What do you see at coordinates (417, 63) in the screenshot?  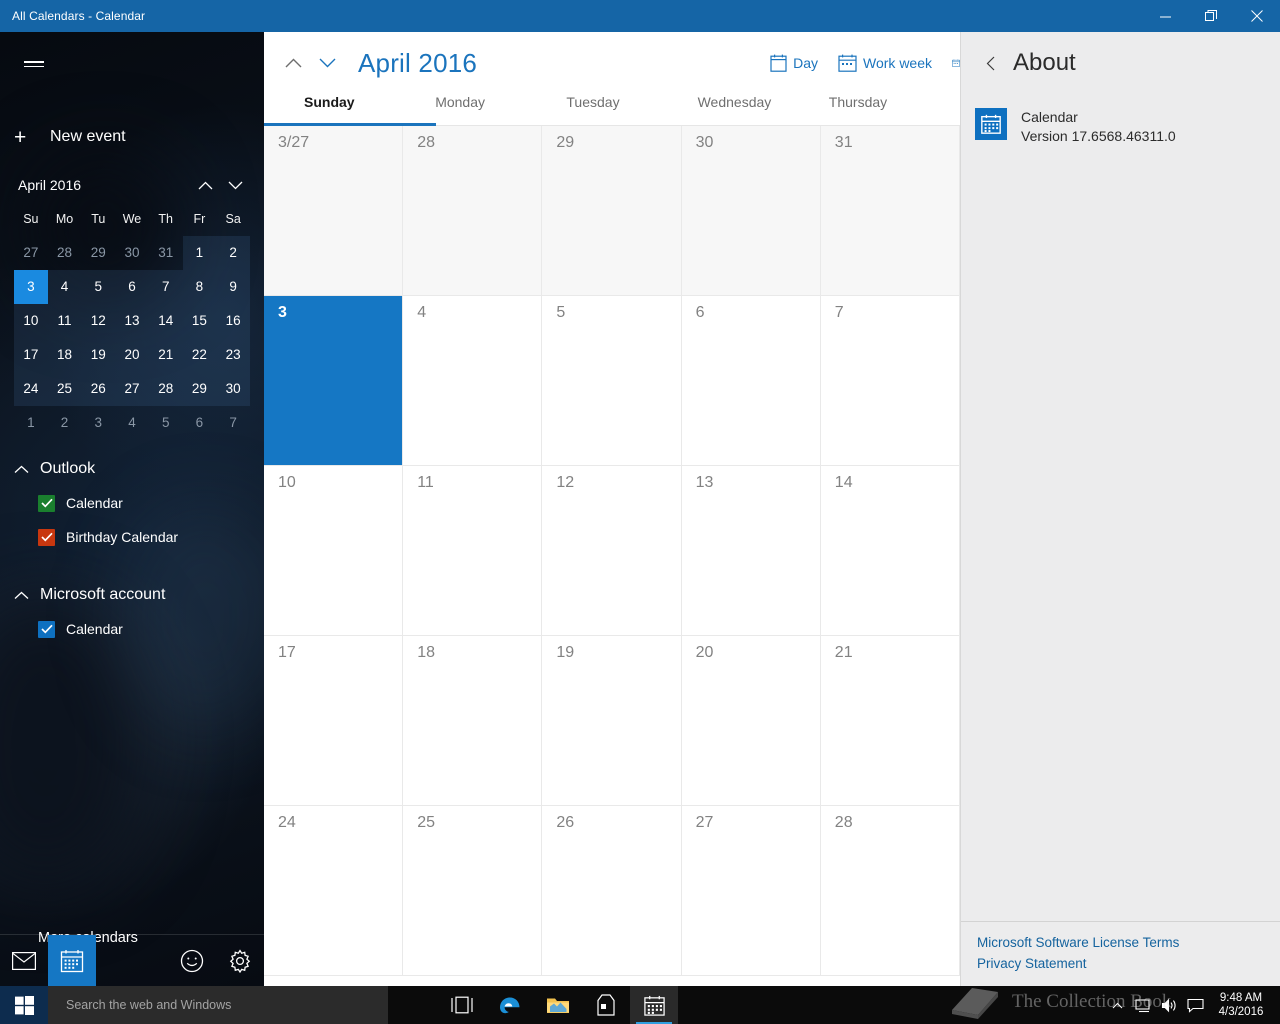 I see `month-title: April 2016` at bounding box center [417, 63].